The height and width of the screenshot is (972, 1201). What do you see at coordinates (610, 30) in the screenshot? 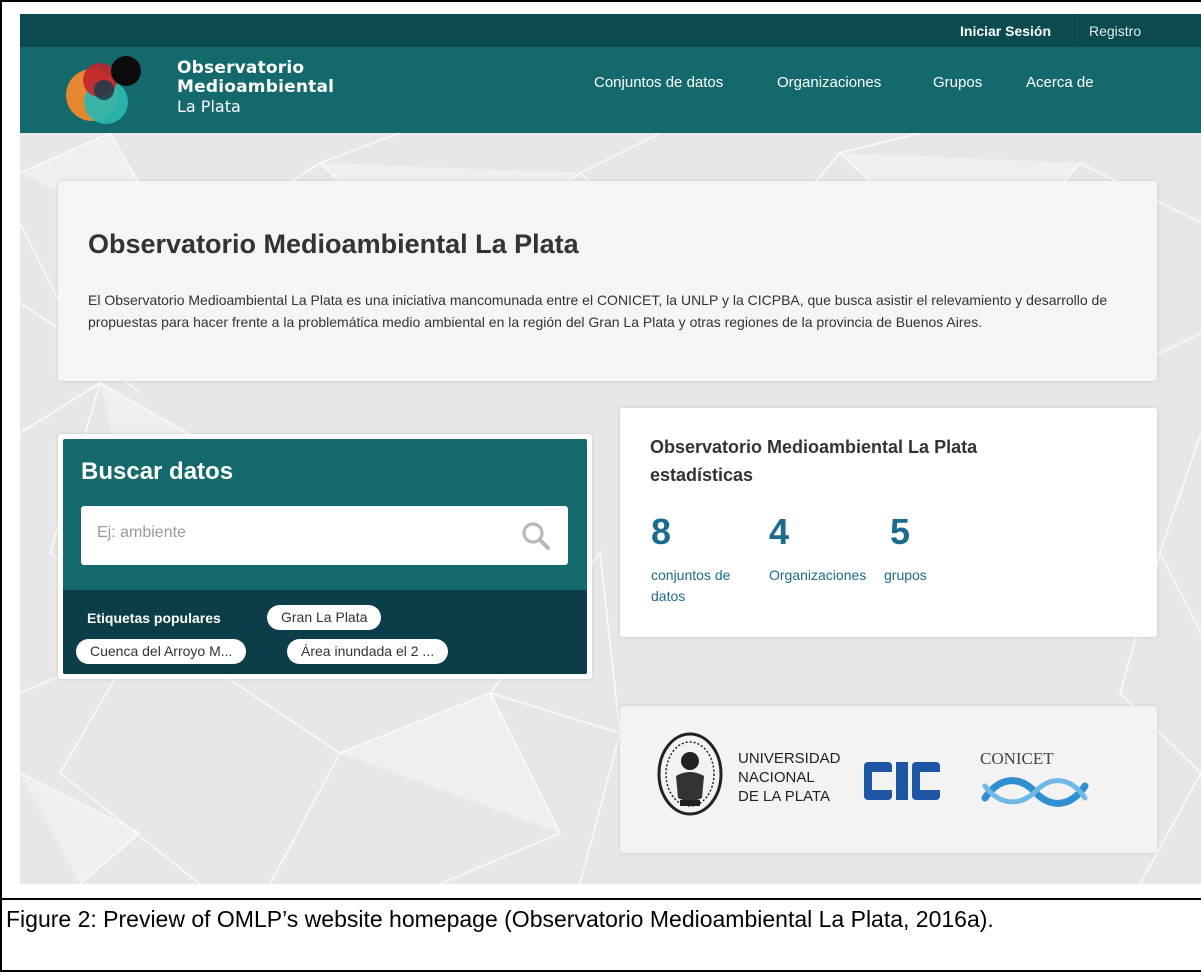
I see `account-bar: Iniciar Sesión Registro` at bounding box center [610, 30].